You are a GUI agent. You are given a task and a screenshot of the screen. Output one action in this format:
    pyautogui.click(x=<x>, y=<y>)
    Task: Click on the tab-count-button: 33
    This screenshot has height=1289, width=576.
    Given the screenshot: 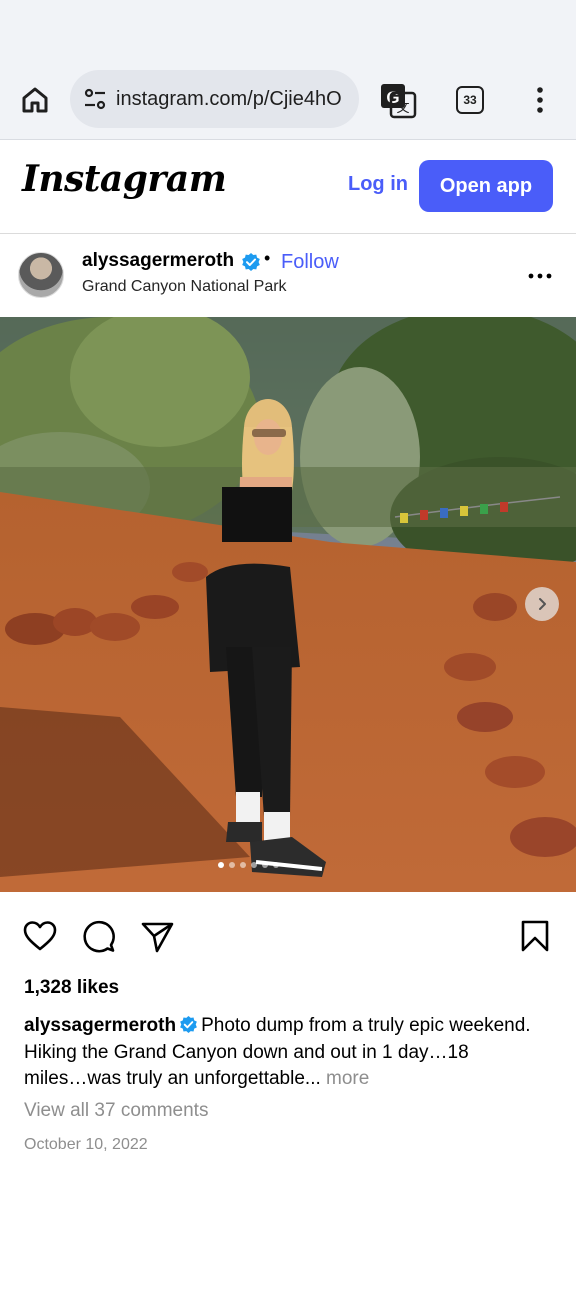 What is the action you would take?
    pyautogui.click(x=470, y=100)
    